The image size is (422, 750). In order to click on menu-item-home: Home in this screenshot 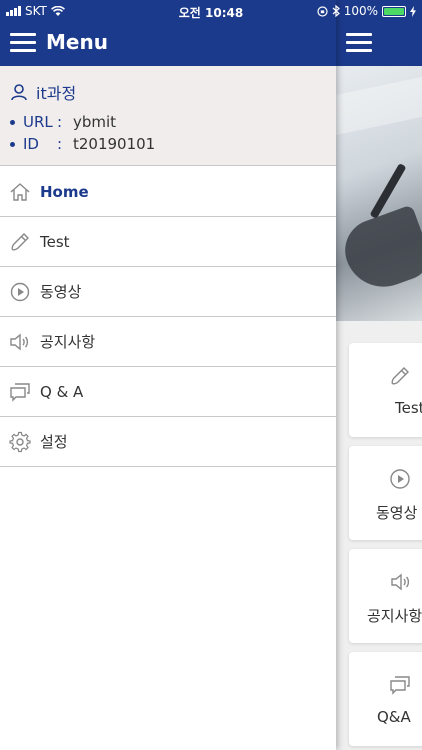, I will do `click(168, 192)`.